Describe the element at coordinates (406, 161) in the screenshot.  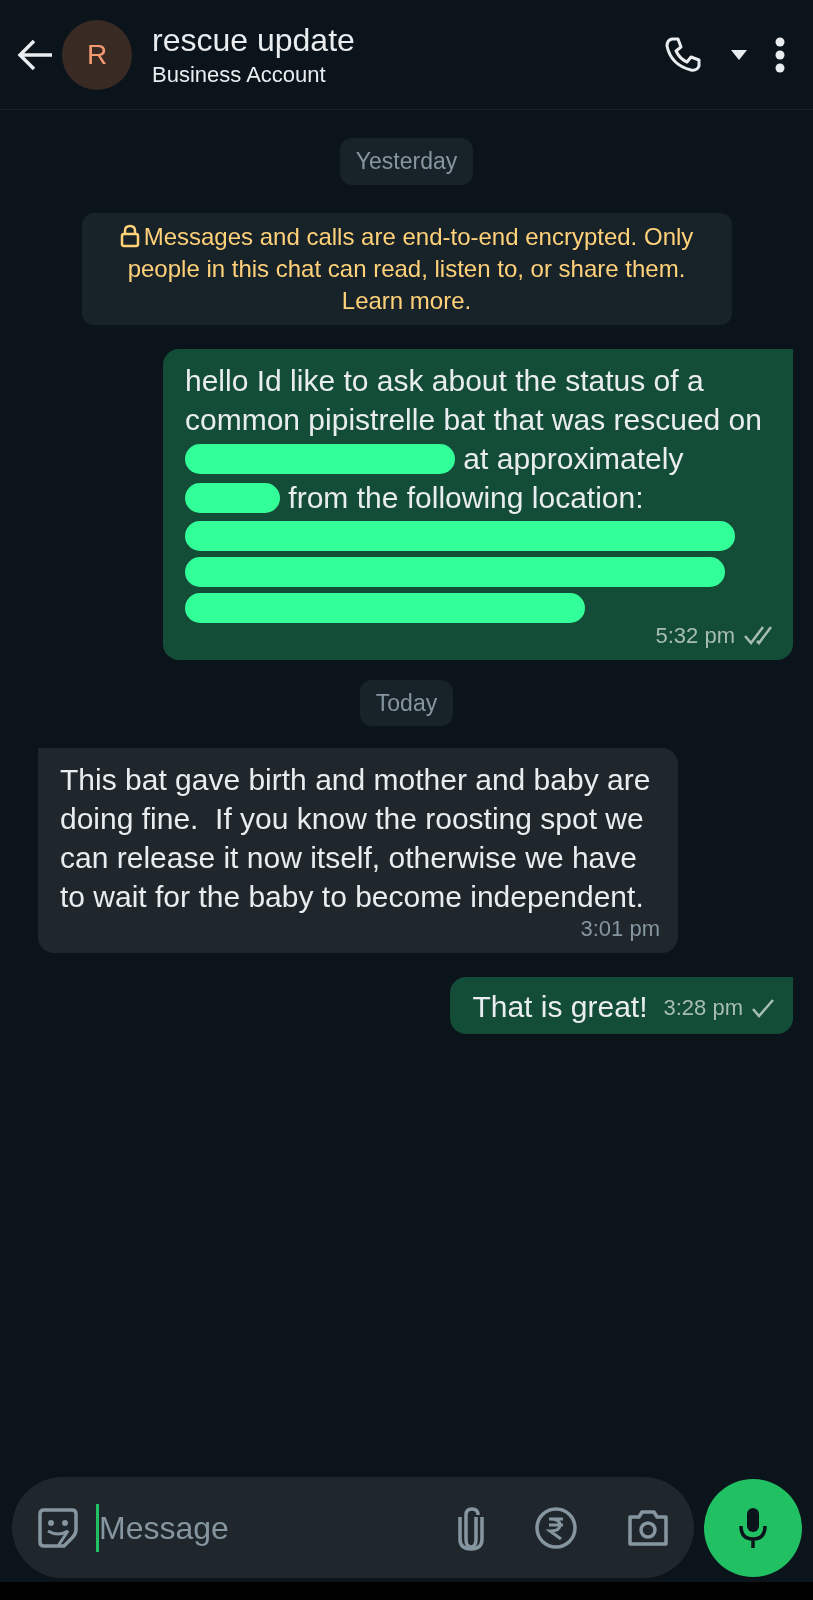
I see `date-chip: Yesterday` at that location.